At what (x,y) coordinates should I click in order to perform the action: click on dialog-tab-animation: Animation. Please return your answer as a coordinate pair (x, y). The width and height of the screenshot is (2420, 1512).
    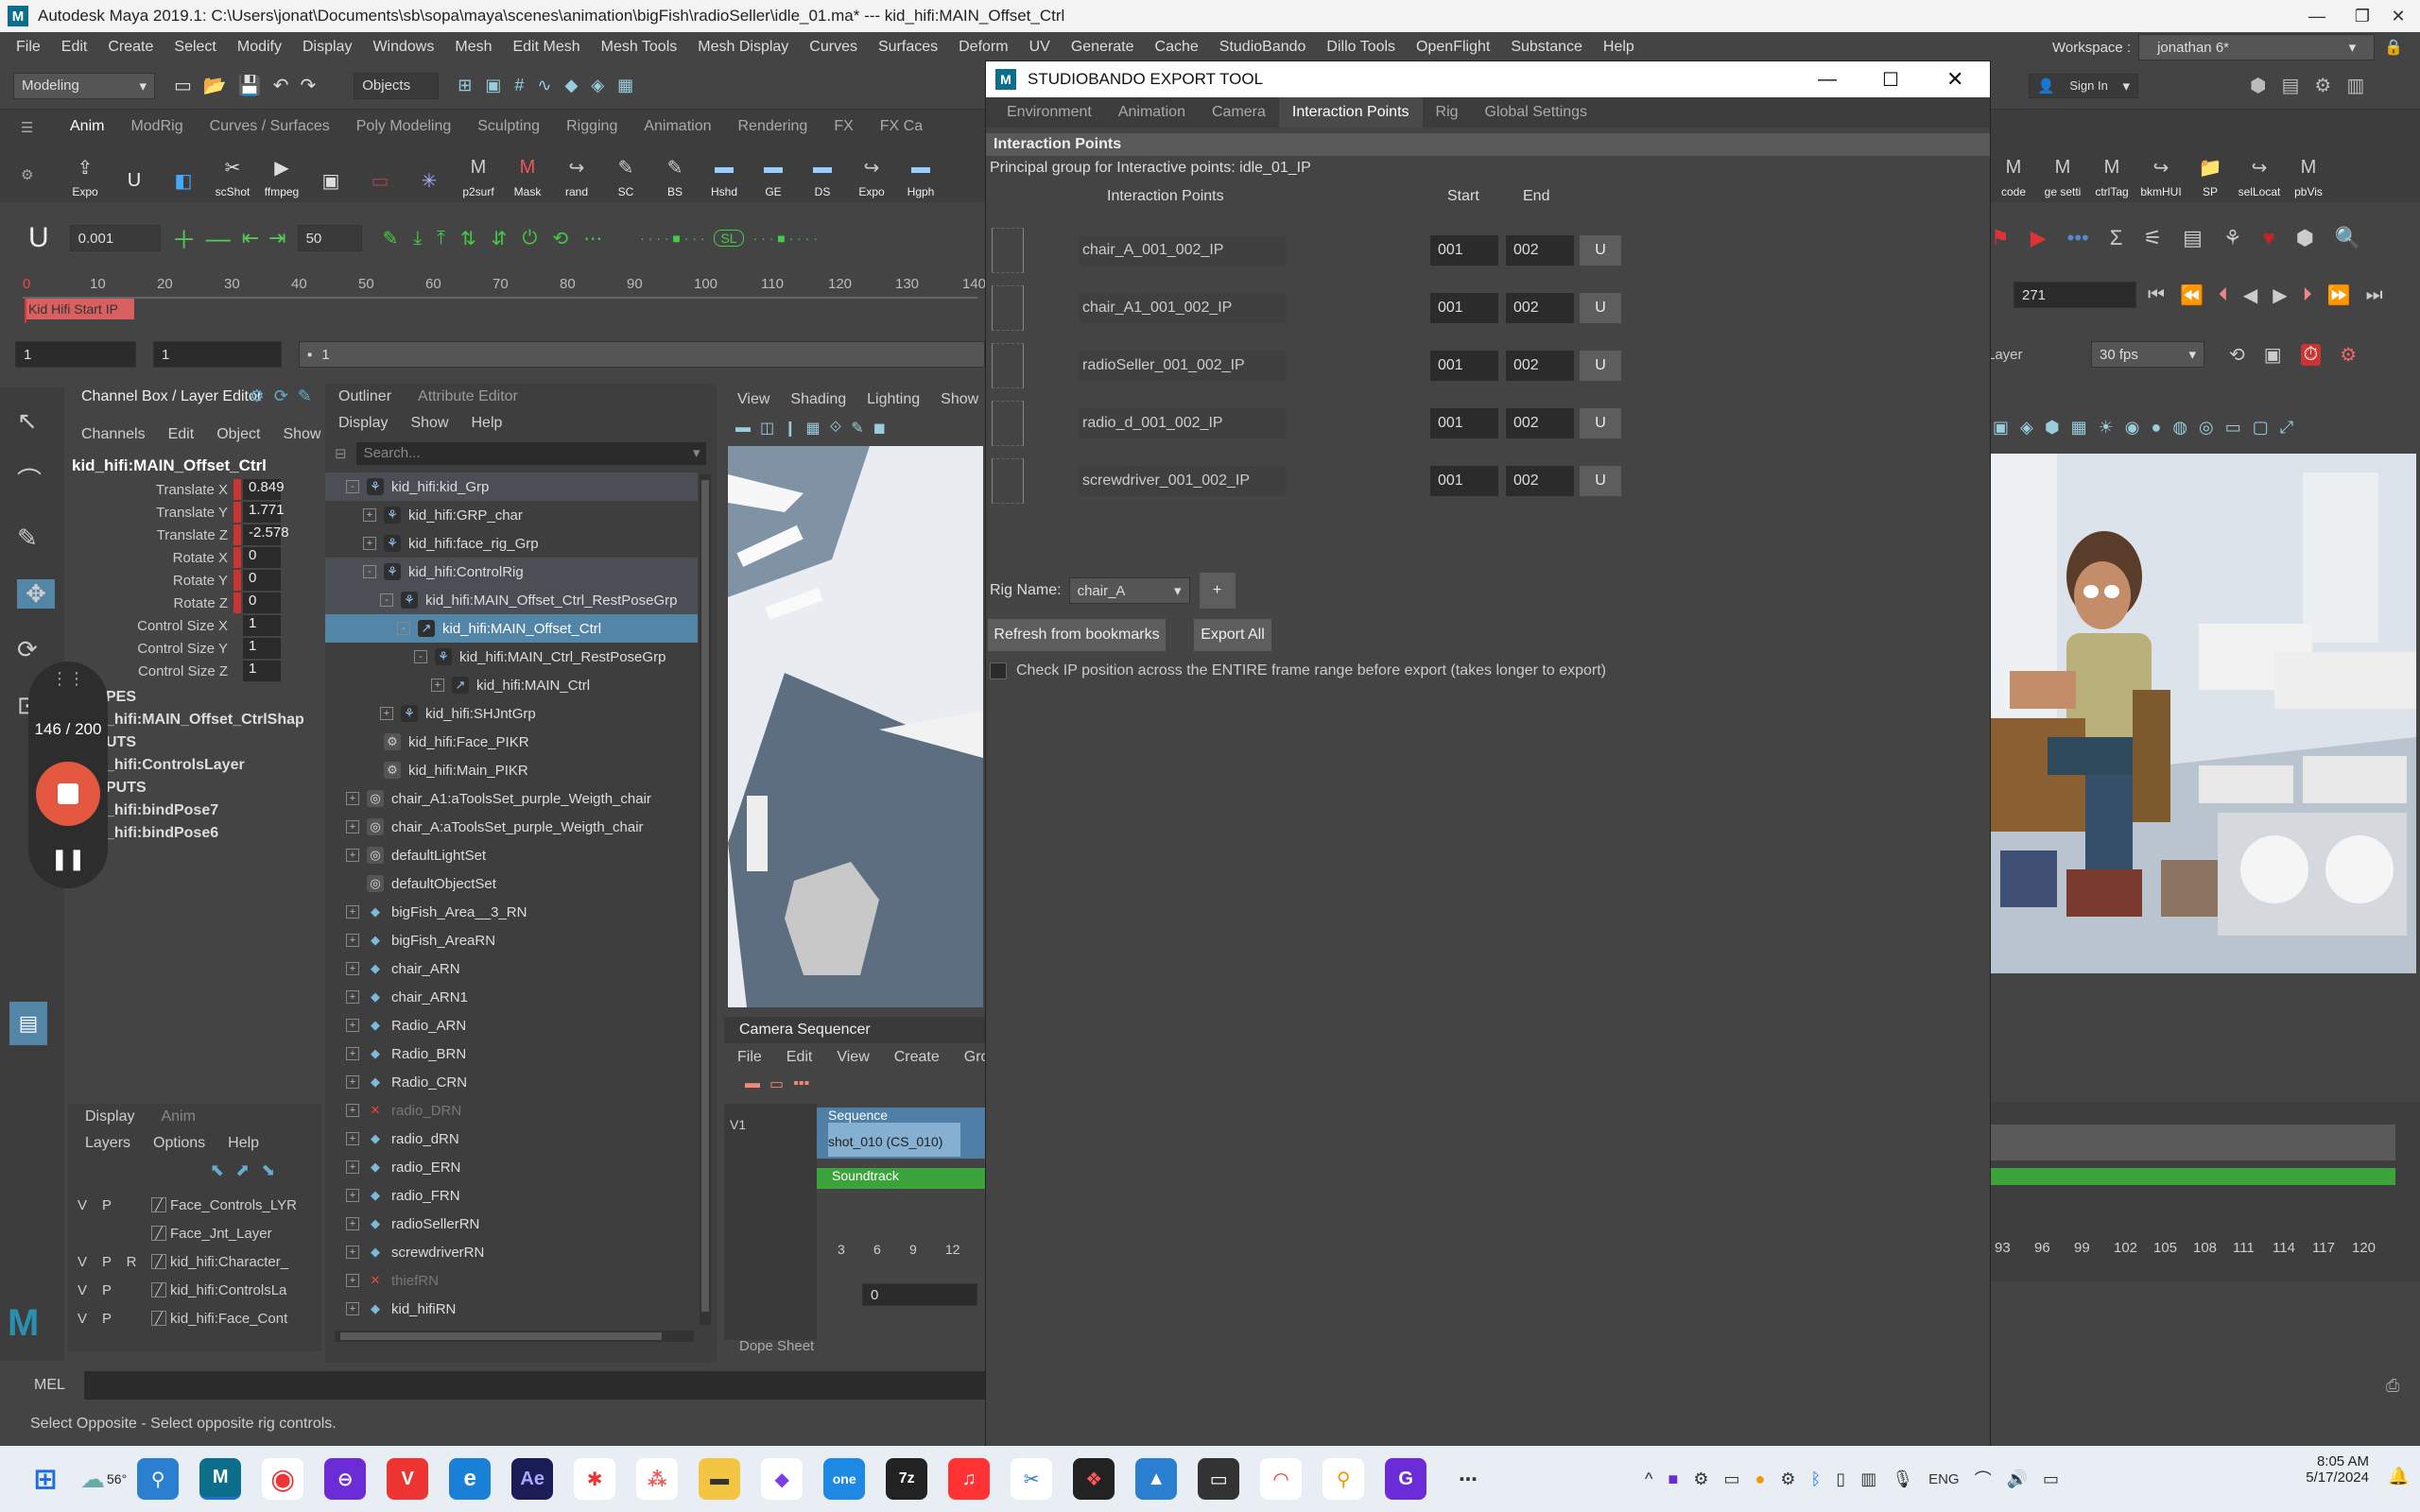
    Looking at the image, I should click on (1152, 112).